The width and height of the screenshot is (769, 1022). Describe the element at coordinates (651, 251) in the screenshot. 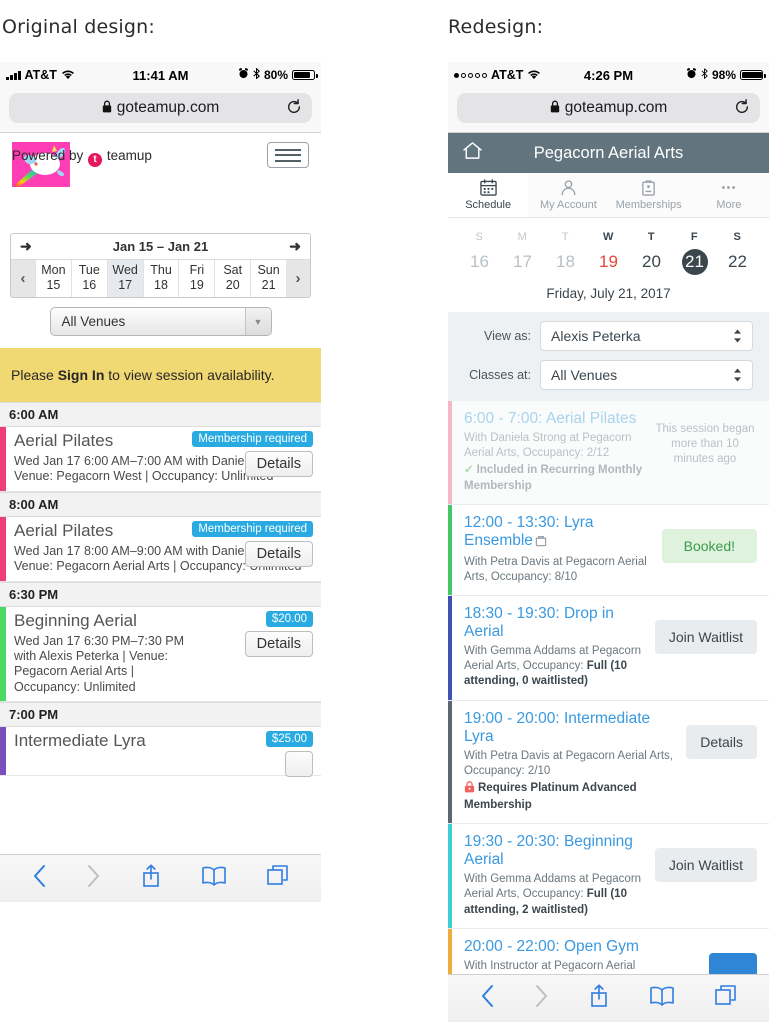

I see `date-cell-20: T 20` at that location.